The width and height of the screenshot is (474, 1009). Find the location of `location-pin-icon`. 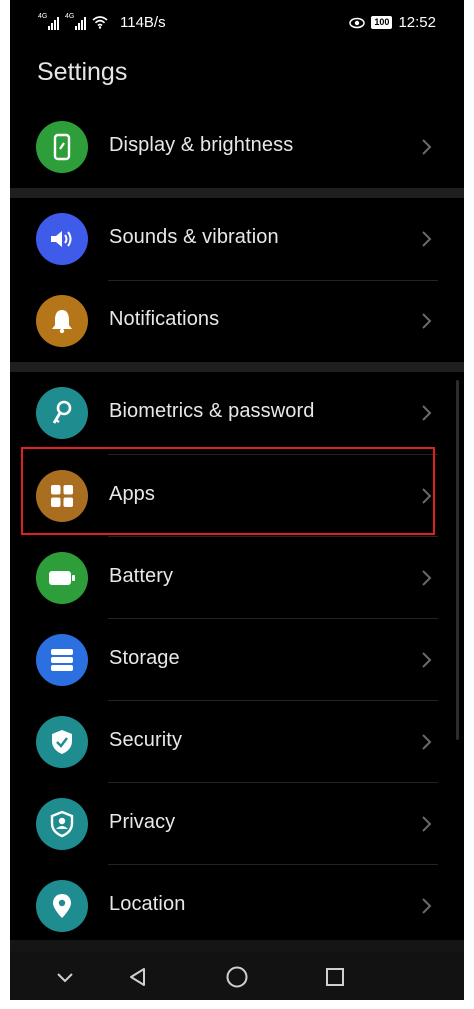

location-pin-icon is located at coordinates (62, 906).